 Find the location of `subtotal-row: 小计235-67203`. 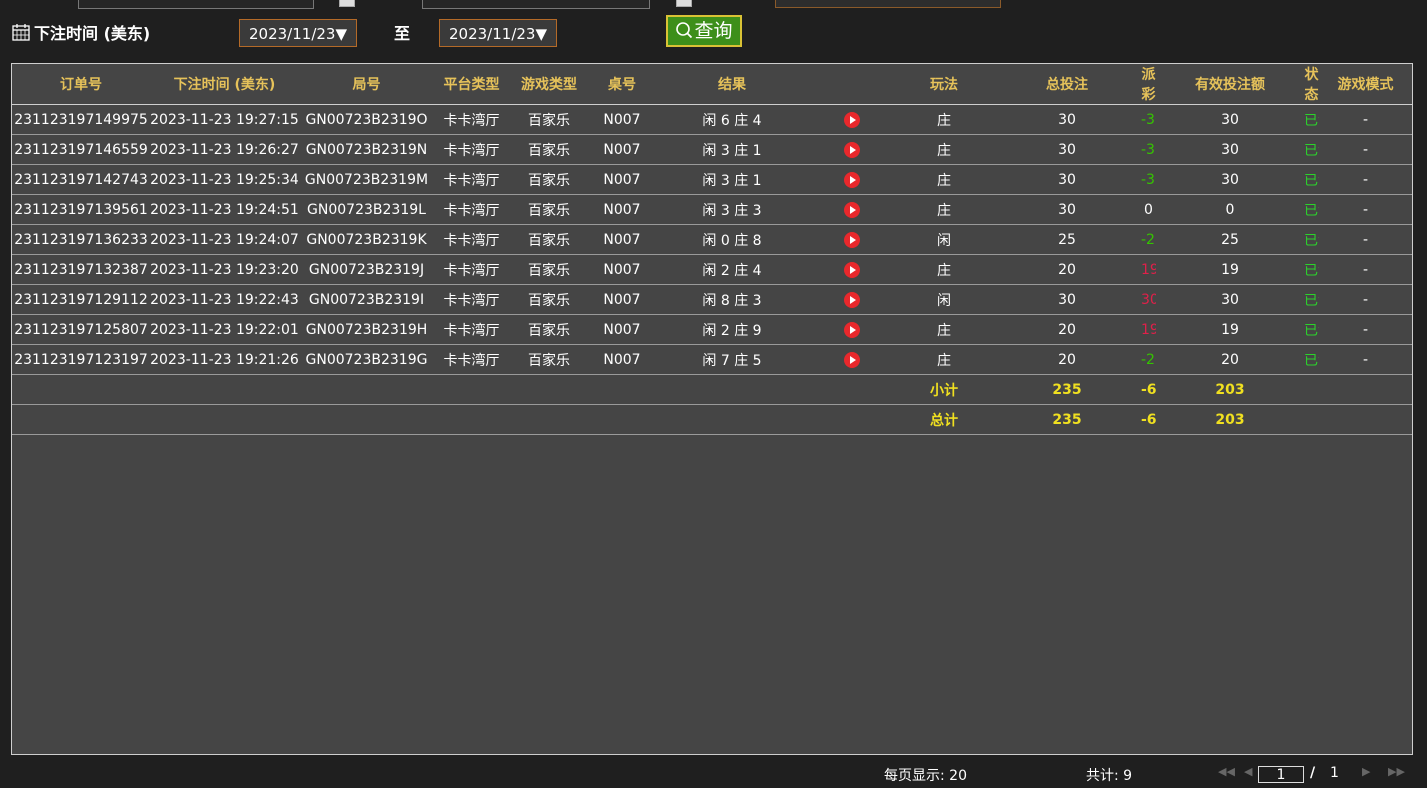

subtotal-row: 小计235-67203 is located at coordinates (712, 389).